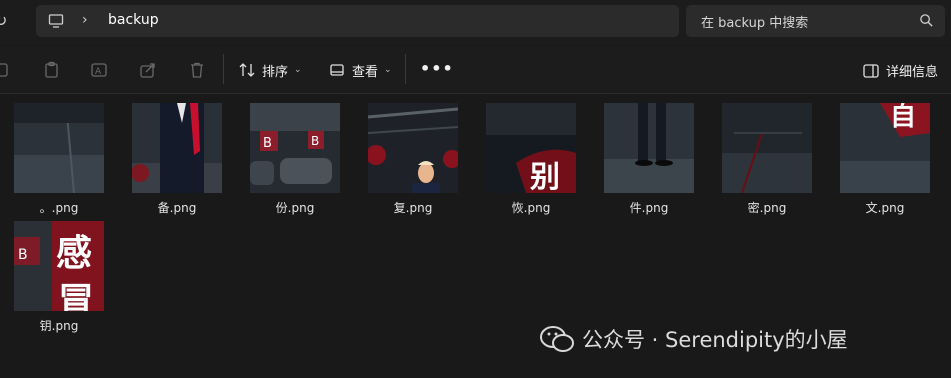 This screenshot has height=378, width=951. What do you see at coordinates (365, 72) in the screenshot?
I see `view-label: 查看` at bounding box center [365, 72].